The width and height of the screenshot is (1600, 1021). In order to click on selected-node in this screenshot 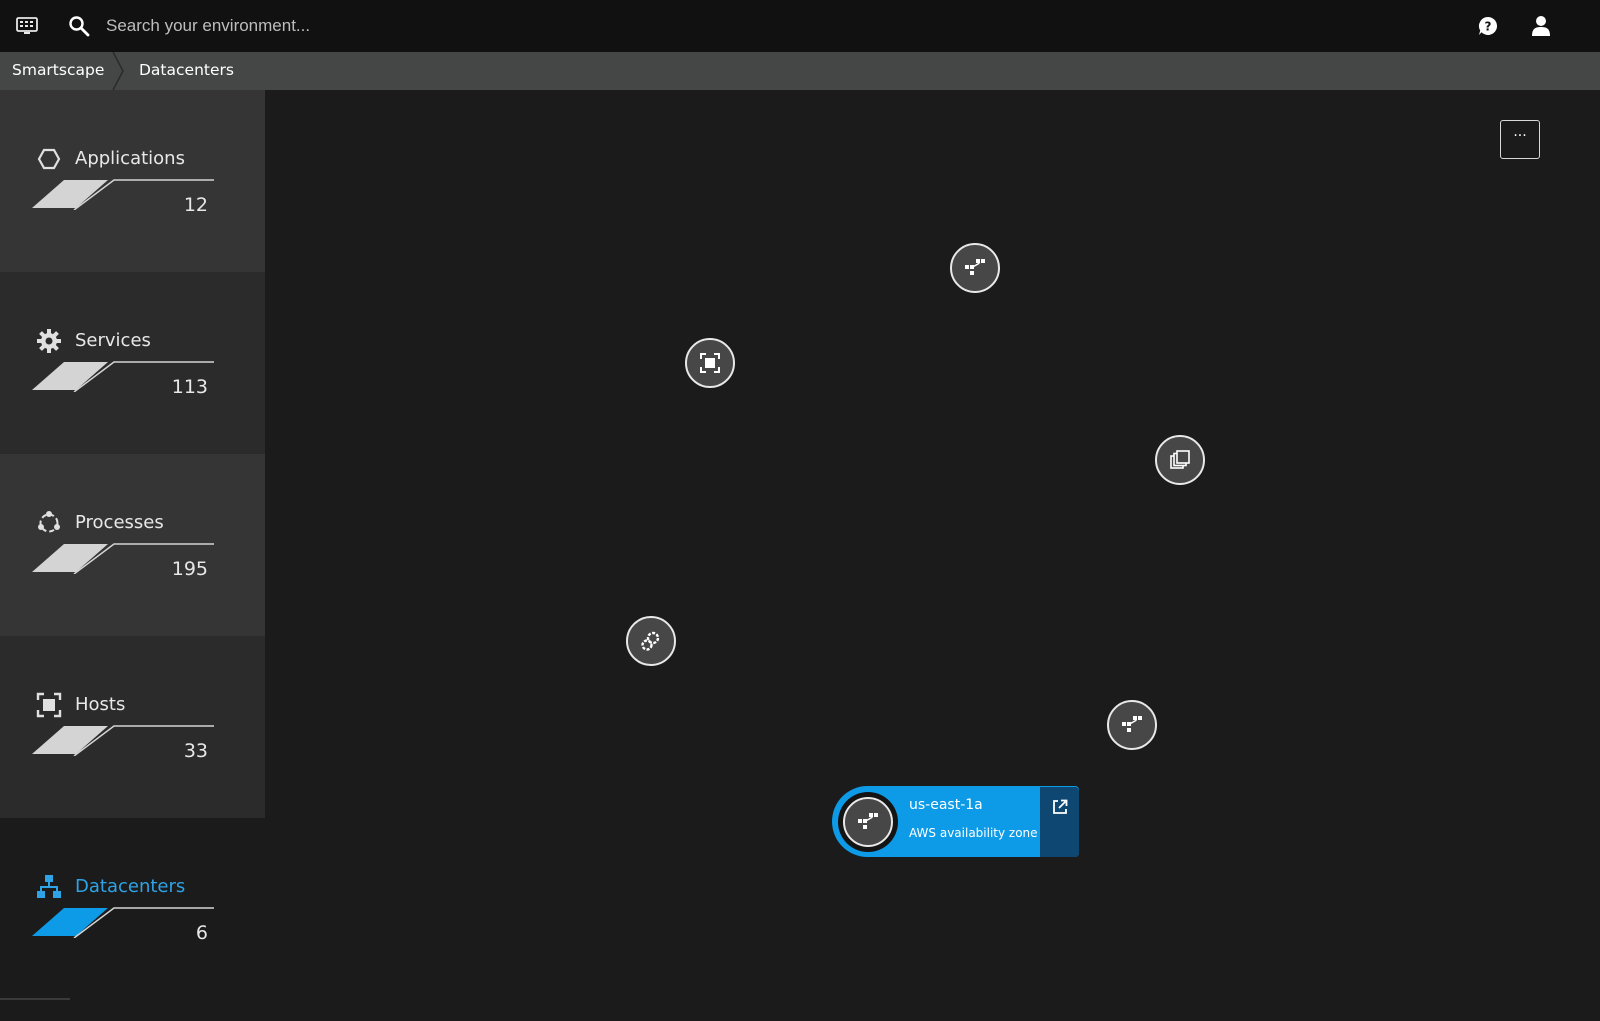, I will do `click(868, 822)`.